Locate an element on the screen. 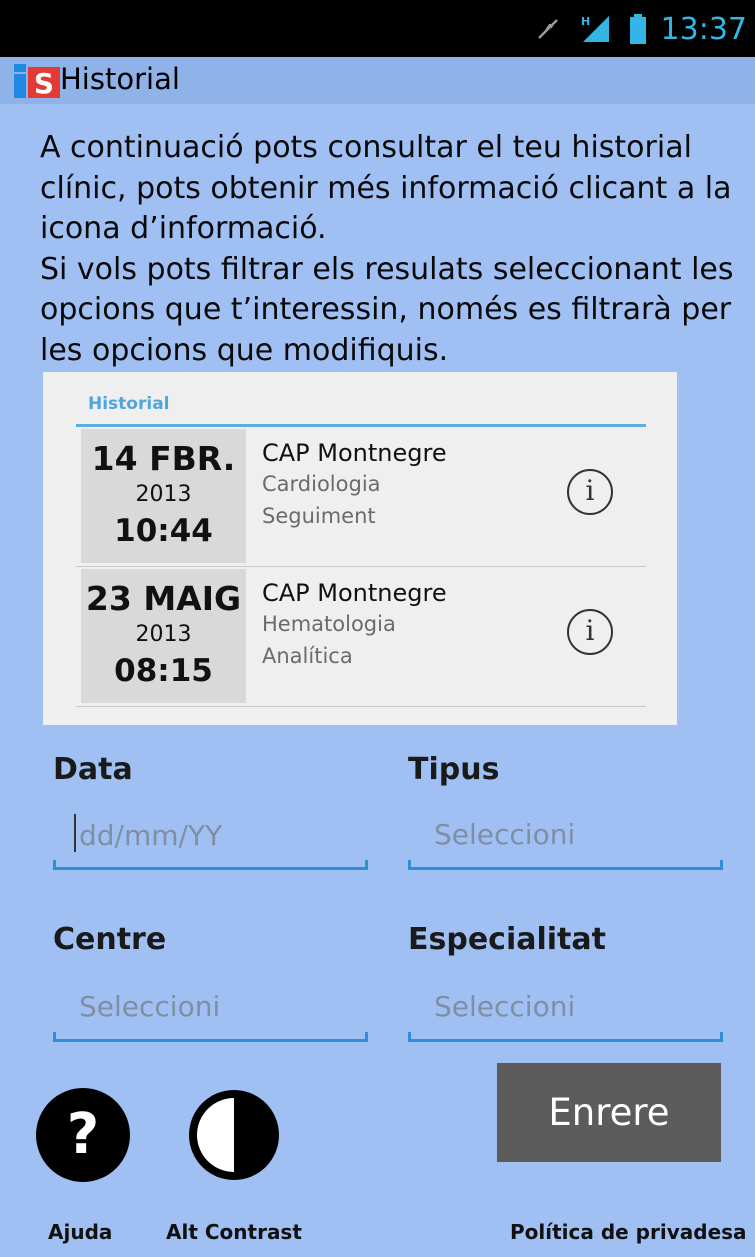  type-select: Seleccioni is located at coordinates (565, 840).